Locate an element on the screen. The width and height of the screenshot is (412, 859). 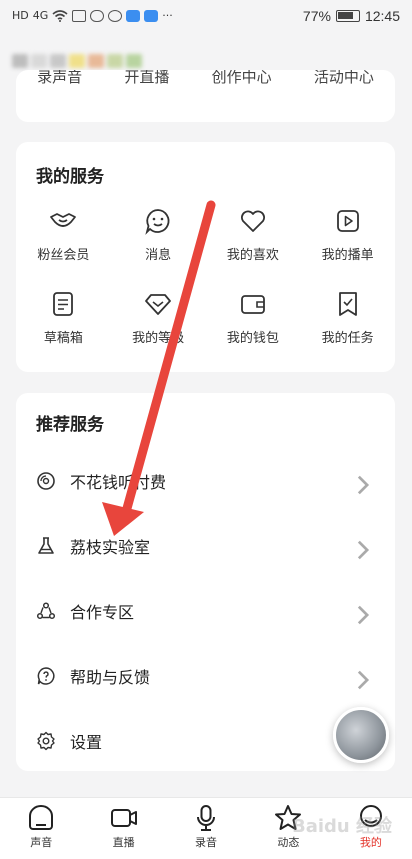
service-message: 消息 is located at coordinates (158, 234).